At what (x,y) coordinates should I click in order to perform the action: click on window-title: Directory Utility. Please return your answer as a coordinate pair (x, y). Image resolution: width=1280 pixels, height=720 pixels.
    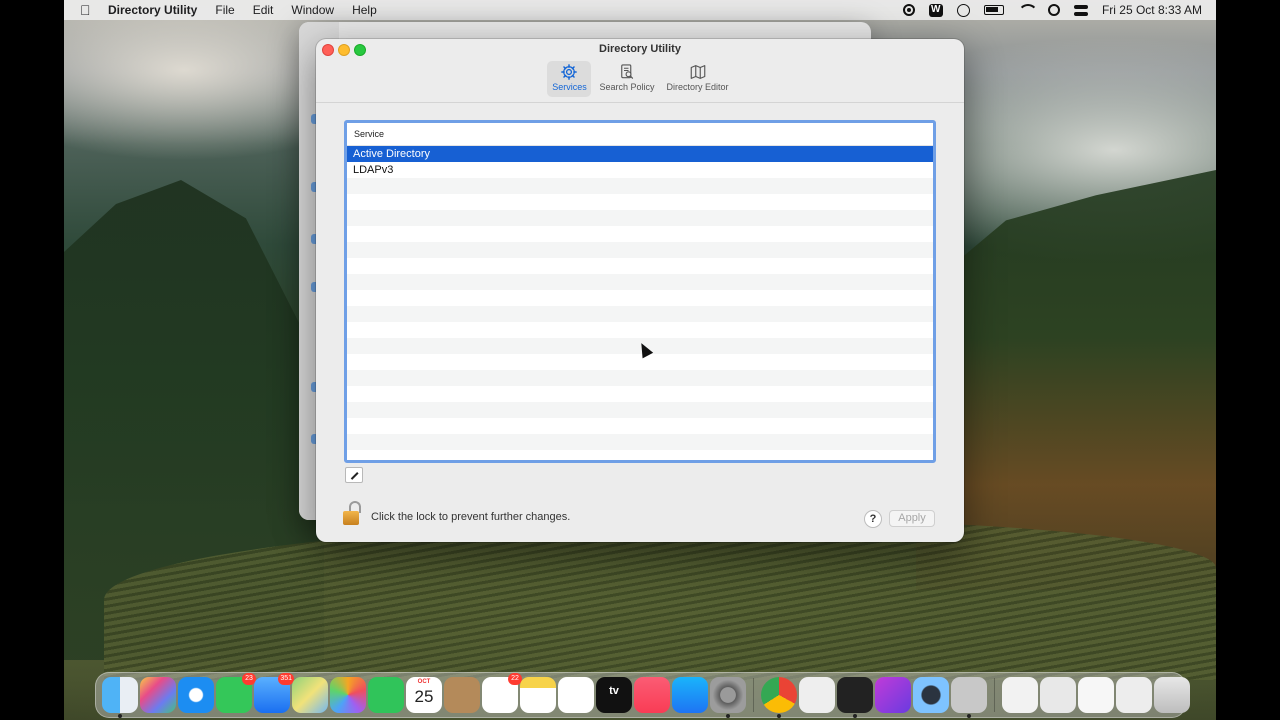
    Looking at the image, I should click on (640, 49).